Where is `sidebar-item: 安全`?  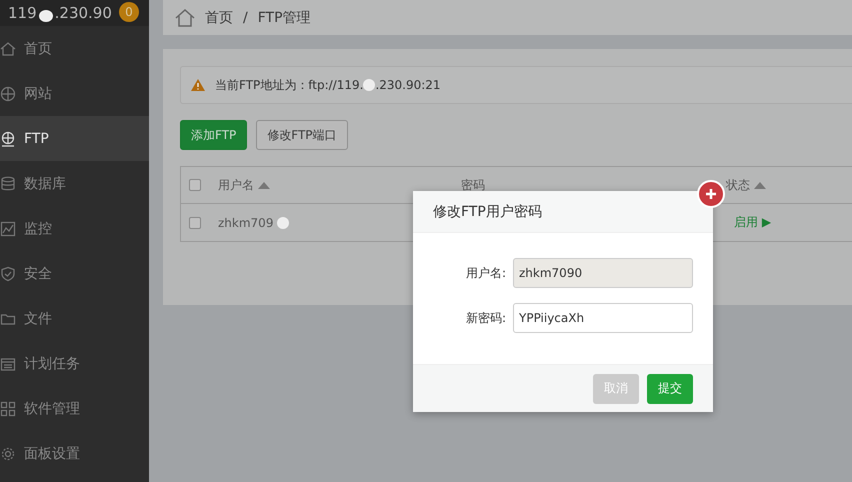
sidebar-item: 安全 is located at coordinates (74, 273).